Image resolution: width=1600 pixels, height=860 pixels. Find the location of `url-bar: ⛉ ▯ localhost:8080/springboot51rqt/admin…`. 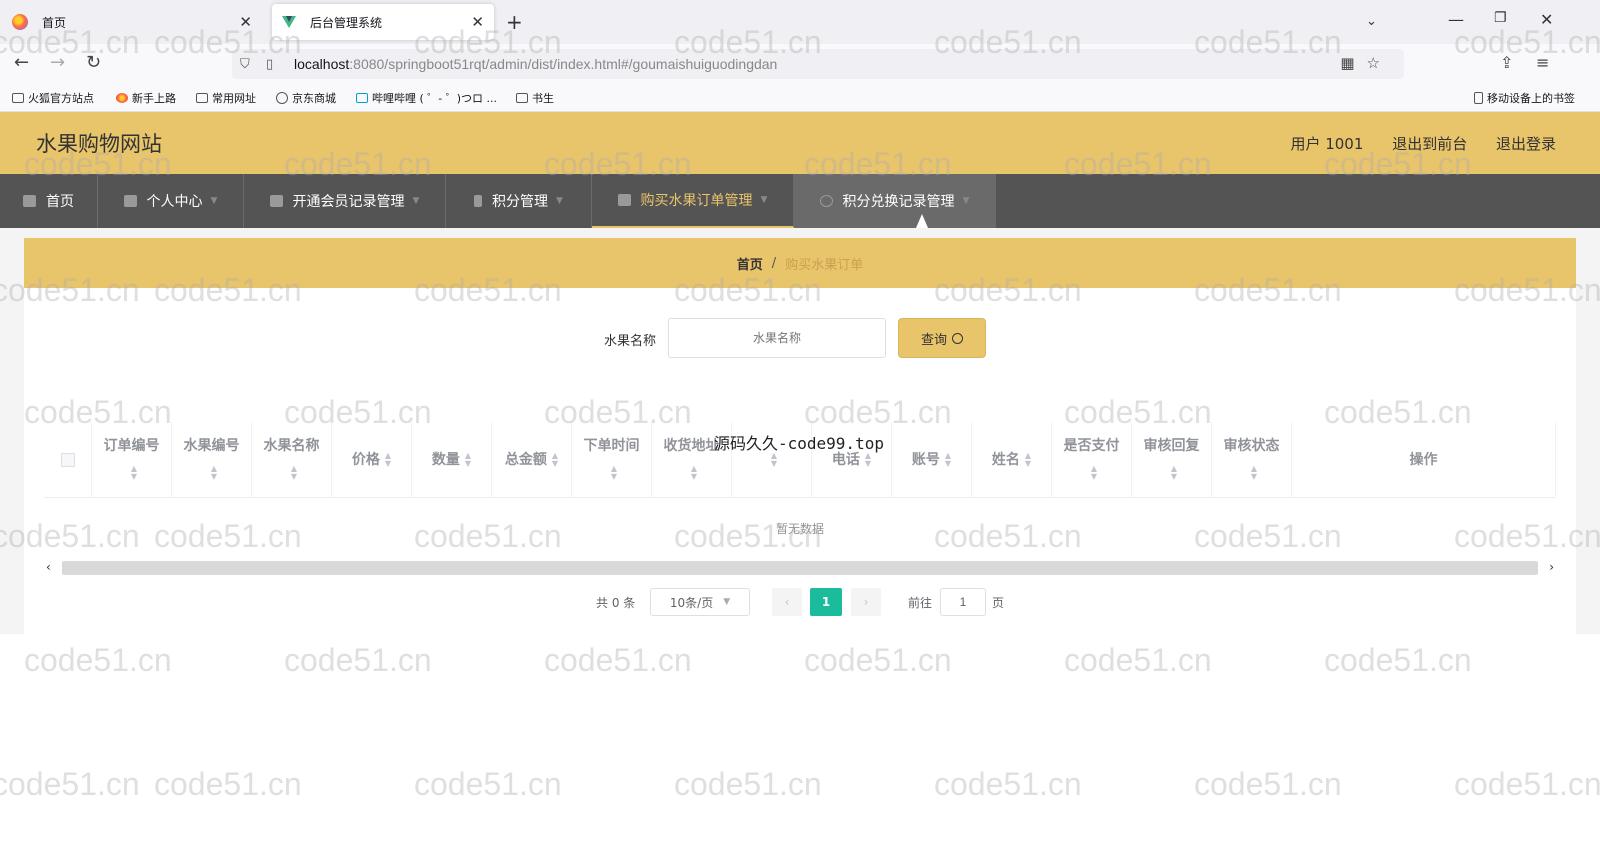

url-bar: ⛉ ▯ localhost:8080/springboot51rqt/admin… is located at coordinates (818, 64).